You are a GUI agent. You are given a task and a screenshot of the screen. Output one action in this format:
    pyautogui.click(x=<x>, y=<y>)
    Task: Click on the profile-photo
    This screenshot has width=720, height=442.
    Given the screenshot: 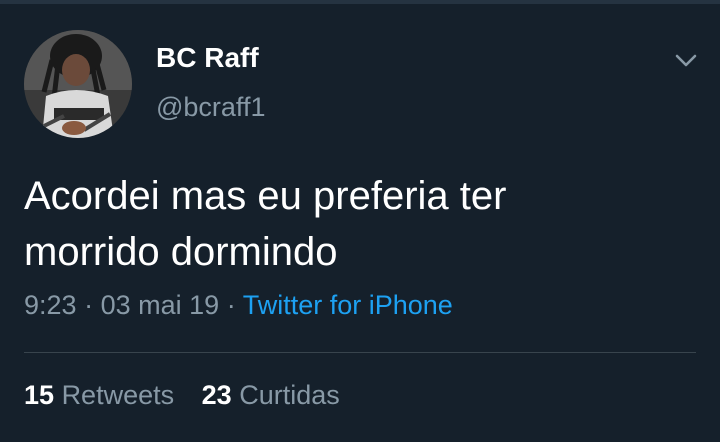 What is the action you would take?
    pyautogui.click(x=78, y=84)
    